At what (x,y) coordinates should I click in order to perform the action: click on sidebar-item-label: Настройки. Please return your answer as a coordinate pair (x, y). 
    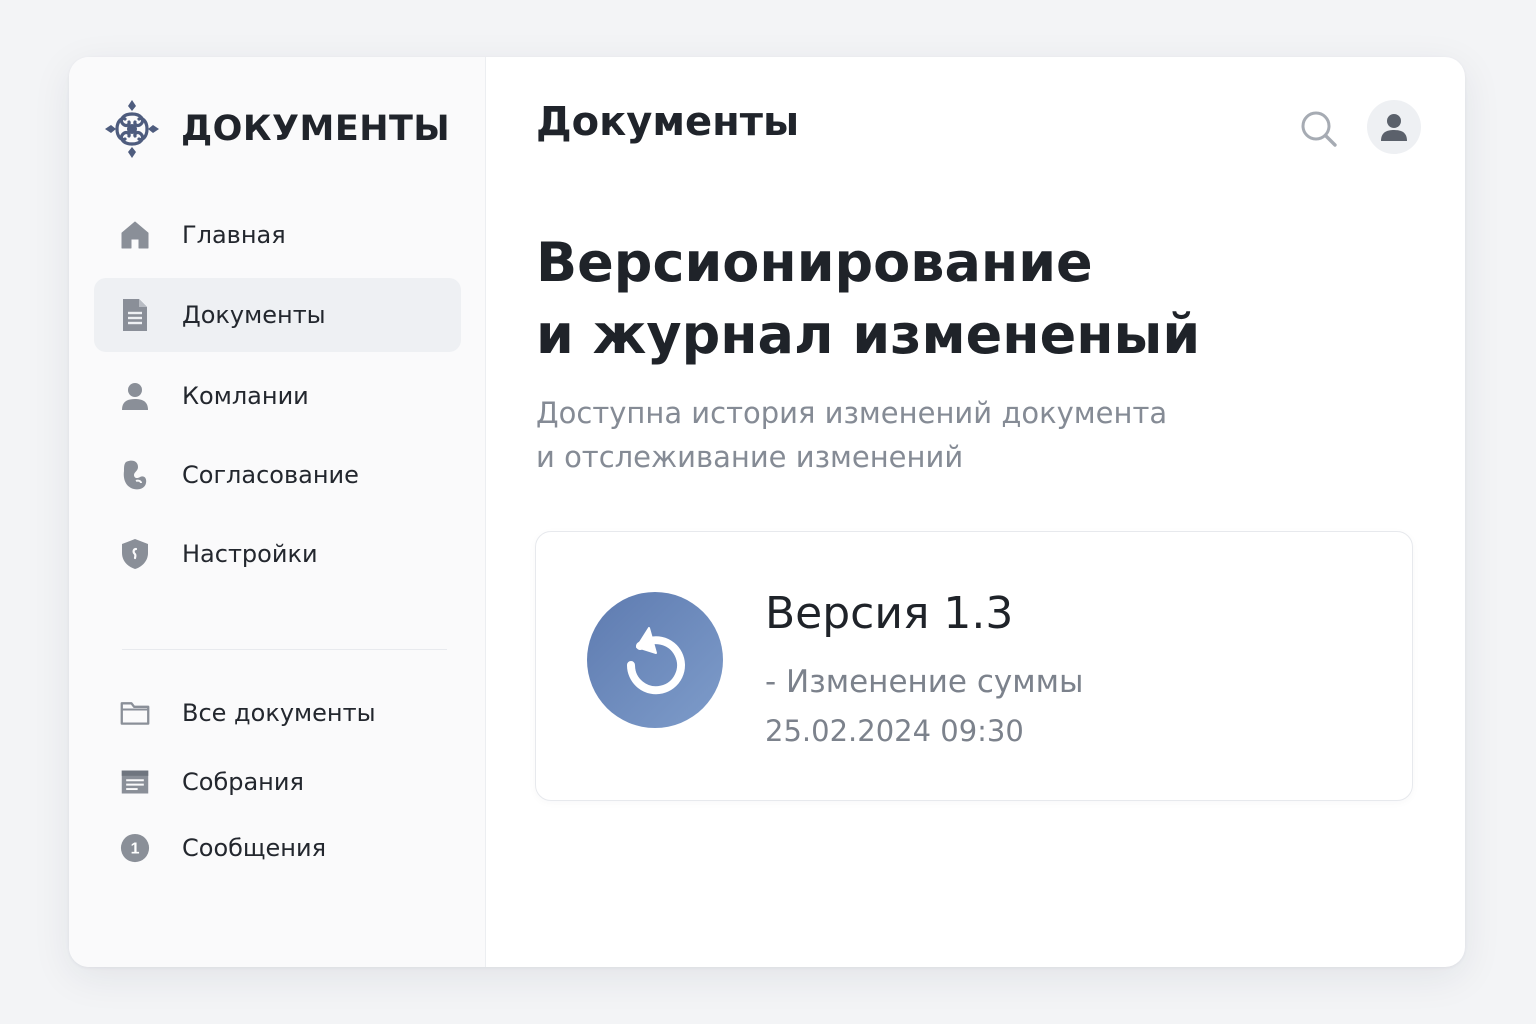
    Looking at the image, I should click on (250, 554).